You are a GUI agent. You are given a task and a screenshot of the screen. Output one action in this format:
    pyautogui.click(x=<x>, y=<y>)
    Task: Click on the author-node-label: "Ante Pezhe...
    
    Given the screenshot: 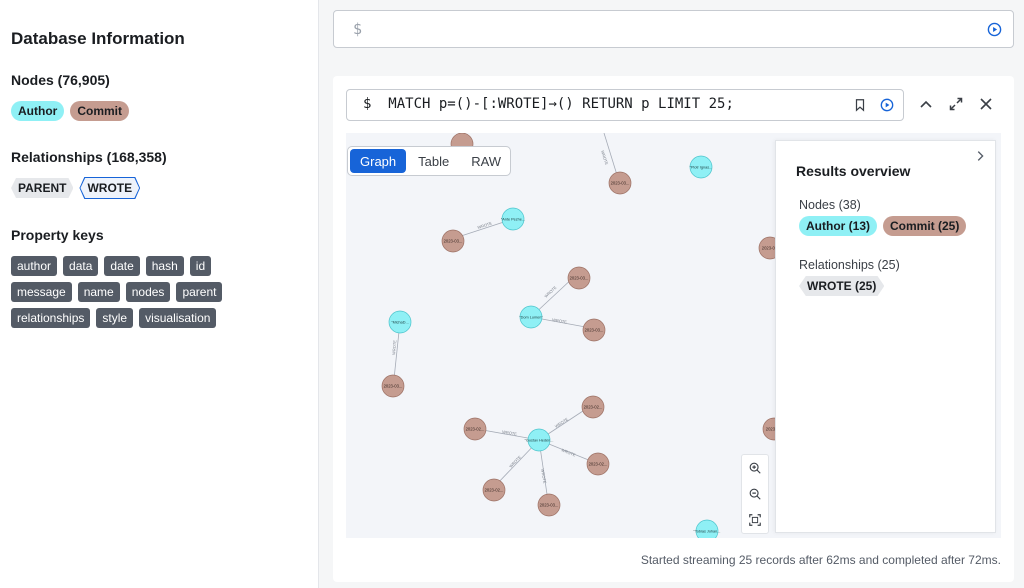 What is the action you would take?
    pyautogui.click(x=513, y=220)
    